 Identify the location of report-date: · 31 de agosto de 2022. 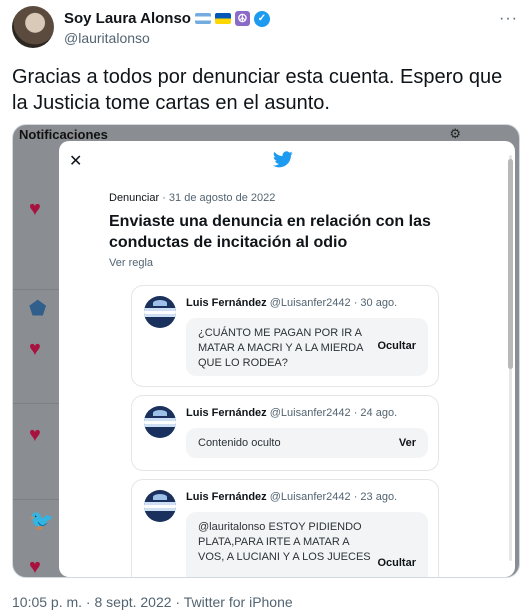
(217, 198).